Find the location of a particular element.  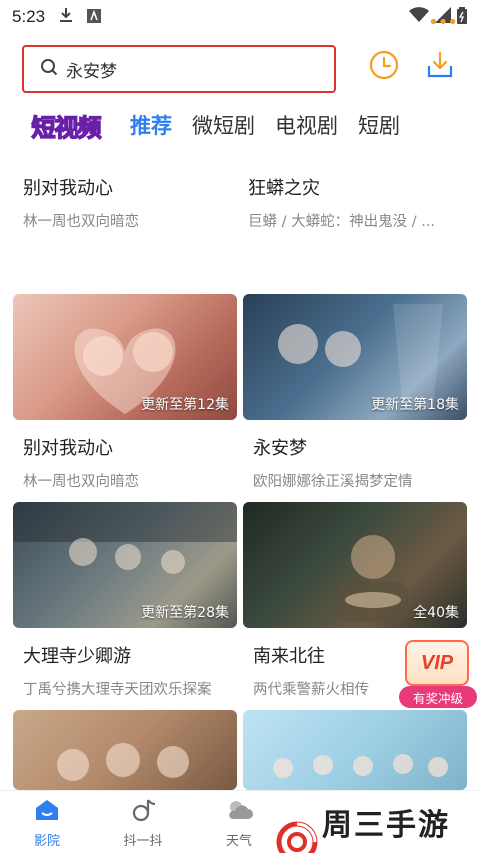

drama-poster: 全40集 is located at coordinates (355, 565).